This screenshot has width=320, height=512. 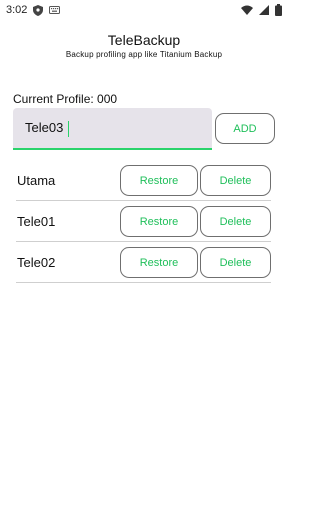 I want to click on add-button: ADD, so click(x=245, y=128).